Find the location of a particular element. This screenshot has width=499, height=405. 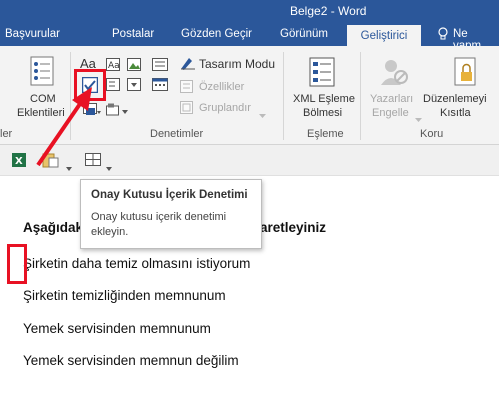

building-block-gallery-icon is located at coordinates (160, 67).